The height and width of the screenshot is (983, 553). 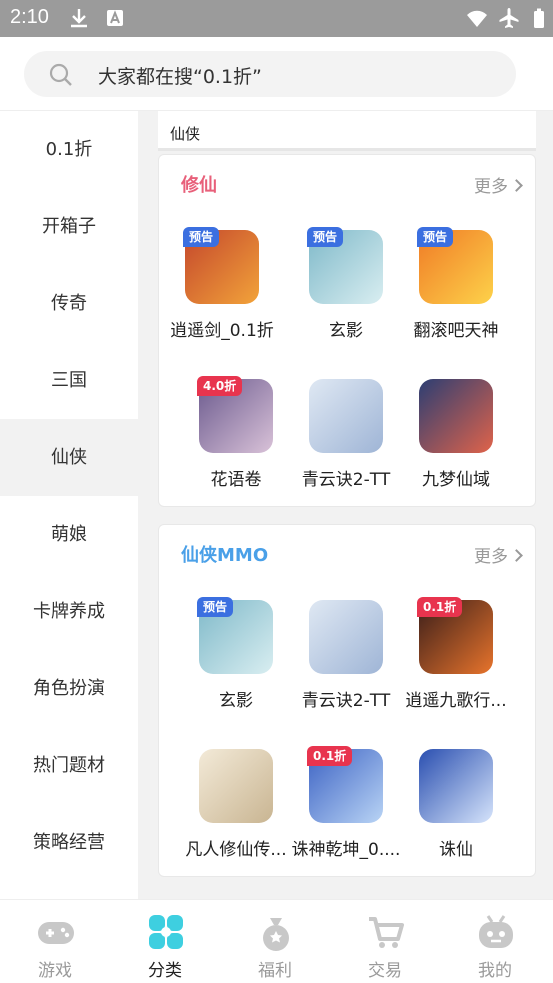 I want to click on sidebar-item-sanguo: 三国, so click(x=69, y=380).